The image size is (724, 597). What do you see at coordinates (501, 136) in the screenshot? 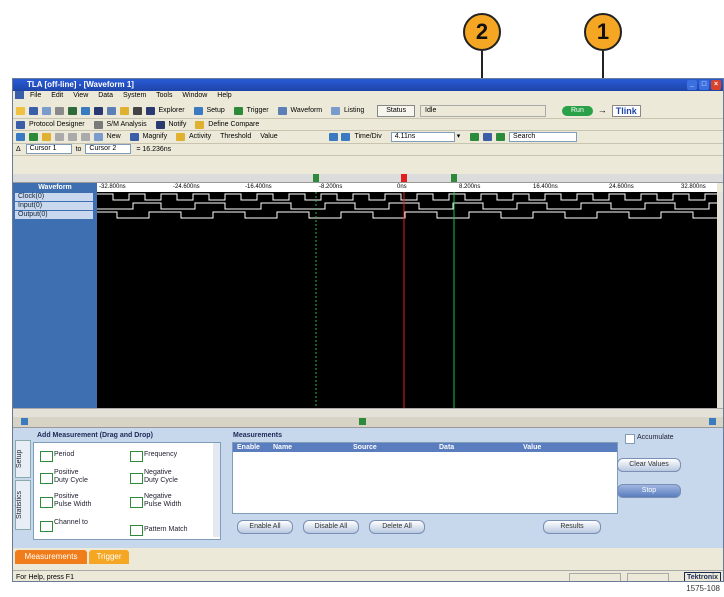
I see `search-next-icon` at bounding box center [501, 136].